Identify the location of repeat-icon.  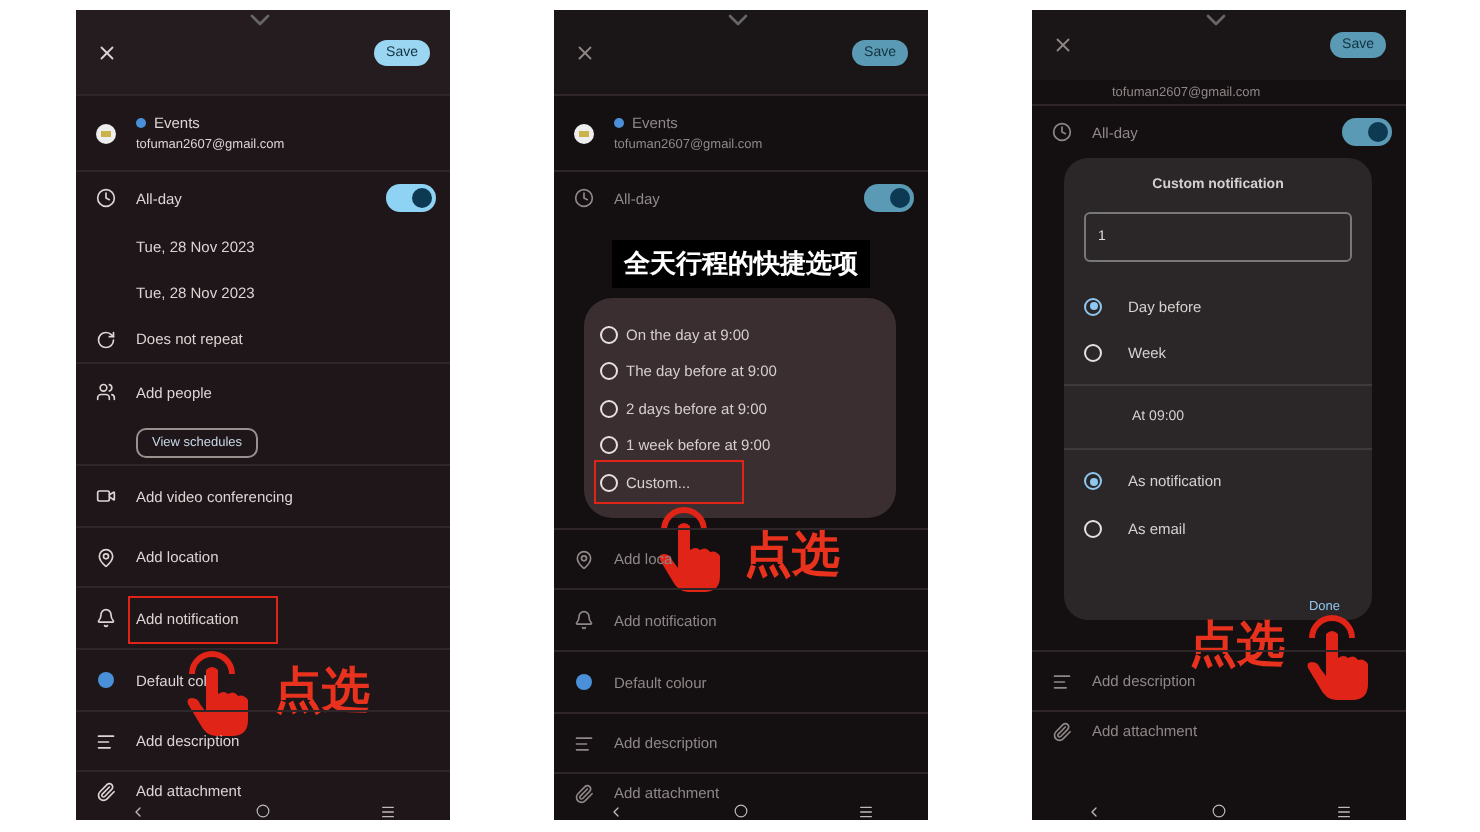
(106, 339).